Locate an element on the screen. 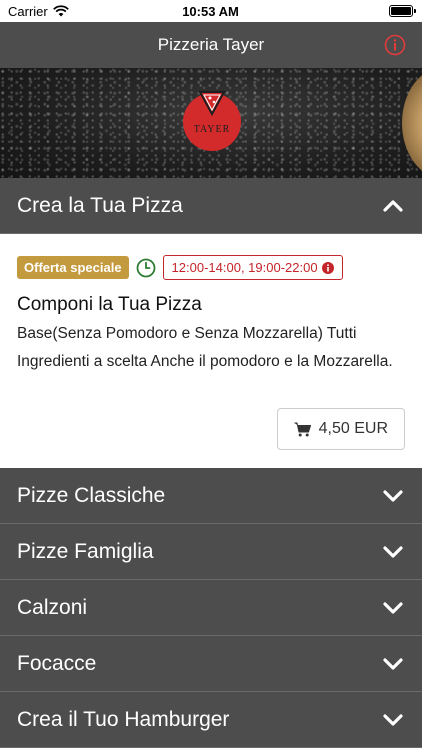 The image size is (422, 750). cart-icon is located at coordinates (302, 429).